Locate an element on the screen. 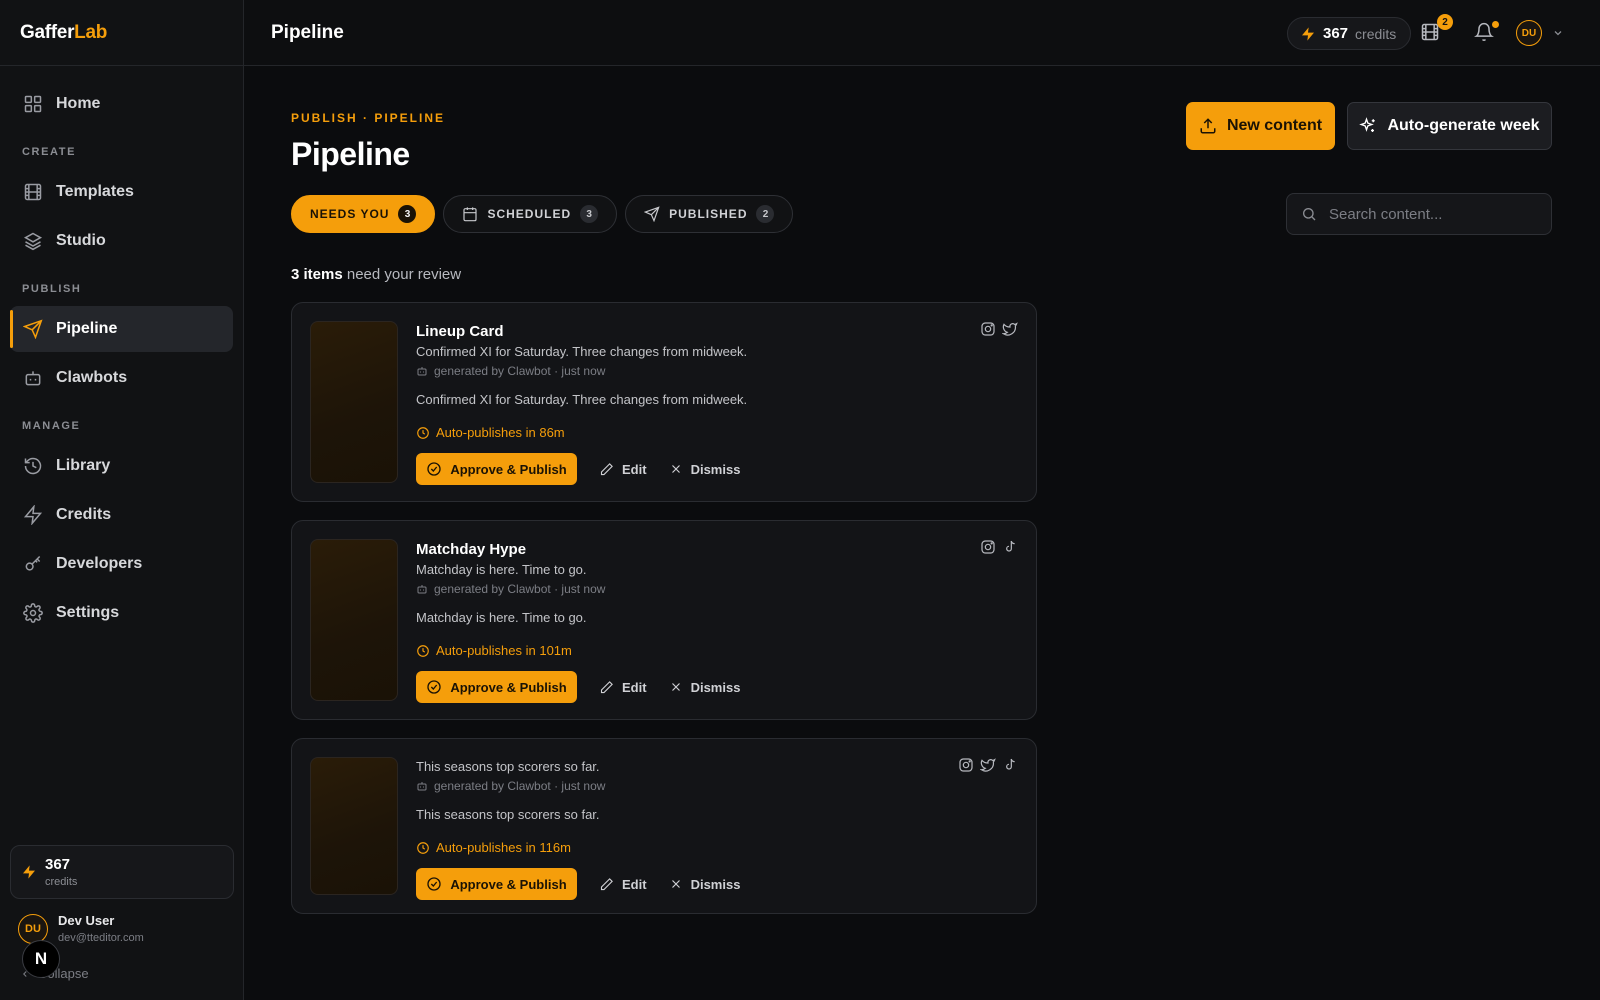  pipeline-tabs: NEEDS YOU 3 SCHEDULED 3 PUBLISHED 2 is located at coordinates (542, 214).